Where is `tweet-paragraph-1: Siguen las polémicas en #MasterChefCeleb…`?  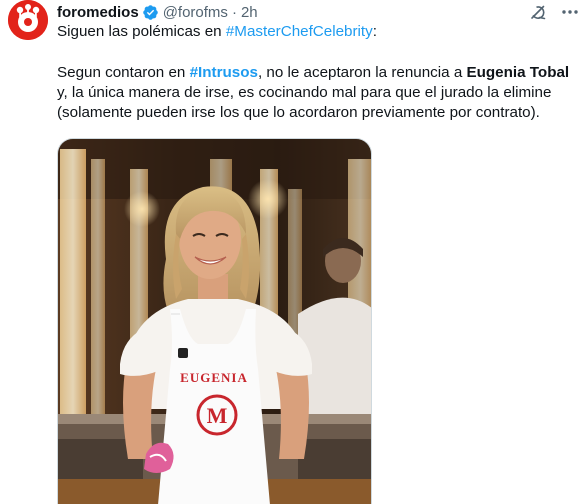 tweet-paragraph-1: Siguen las polémicas en #MasterChefCeleb… is located at coordinates (318, 32).